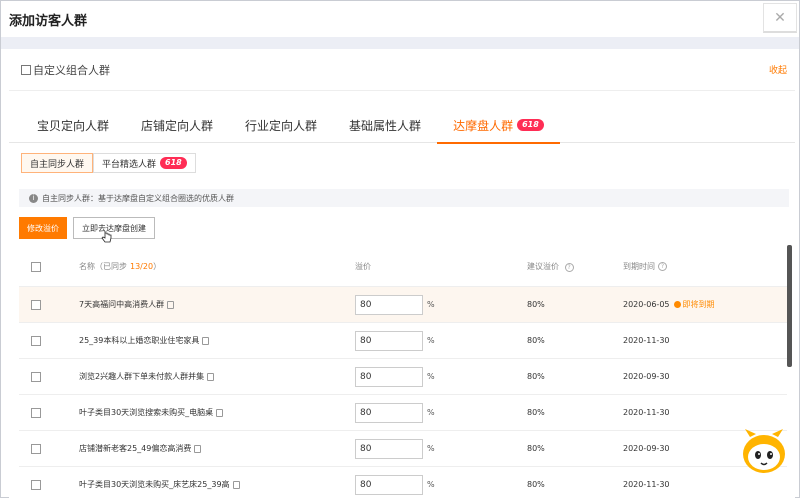  I want to click on subtab-self-sync: 自主同步人群, so click(57, 163).